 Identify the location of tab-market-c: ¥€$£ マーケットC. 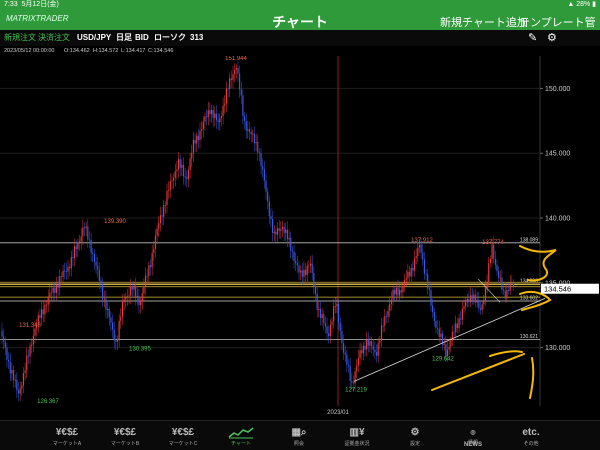
(183, 435).